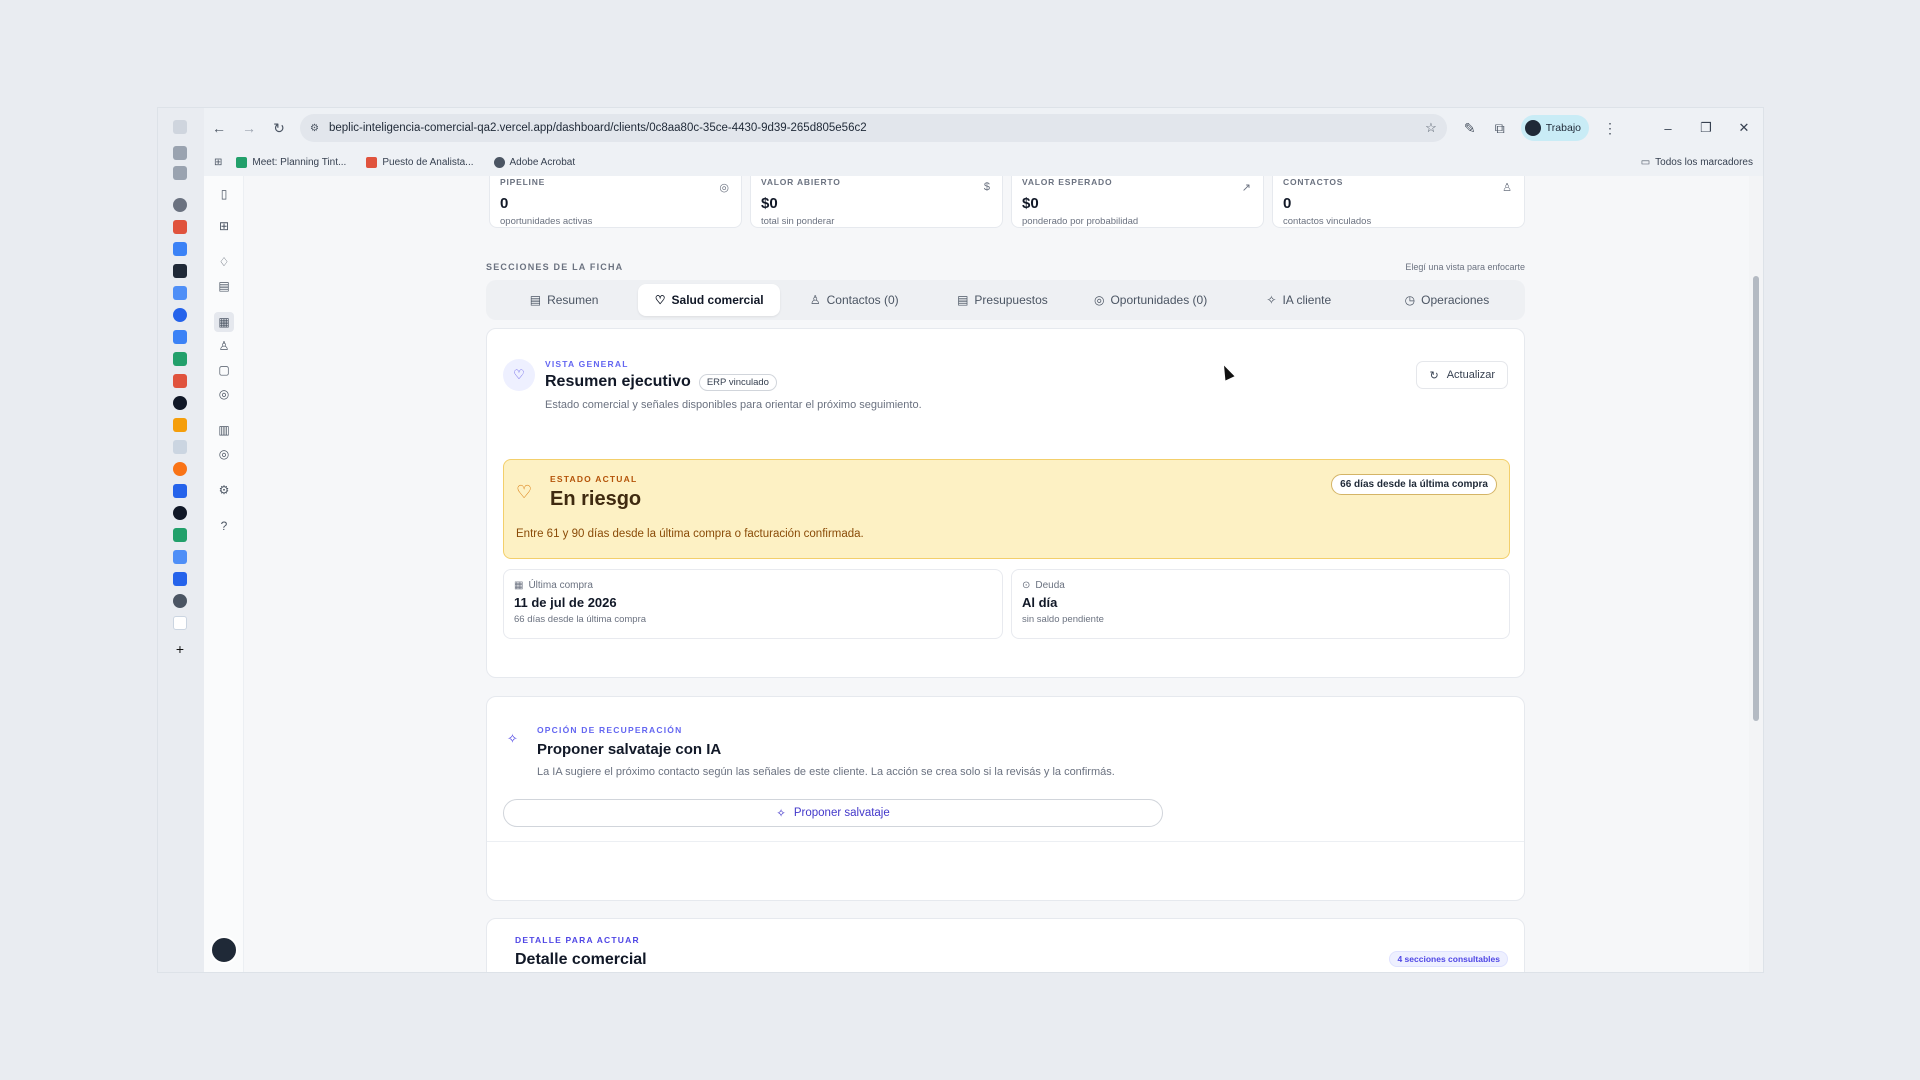  Describe the element at coordinates (372, 162) in the screenshot. I see `gmail-icon` at that location.